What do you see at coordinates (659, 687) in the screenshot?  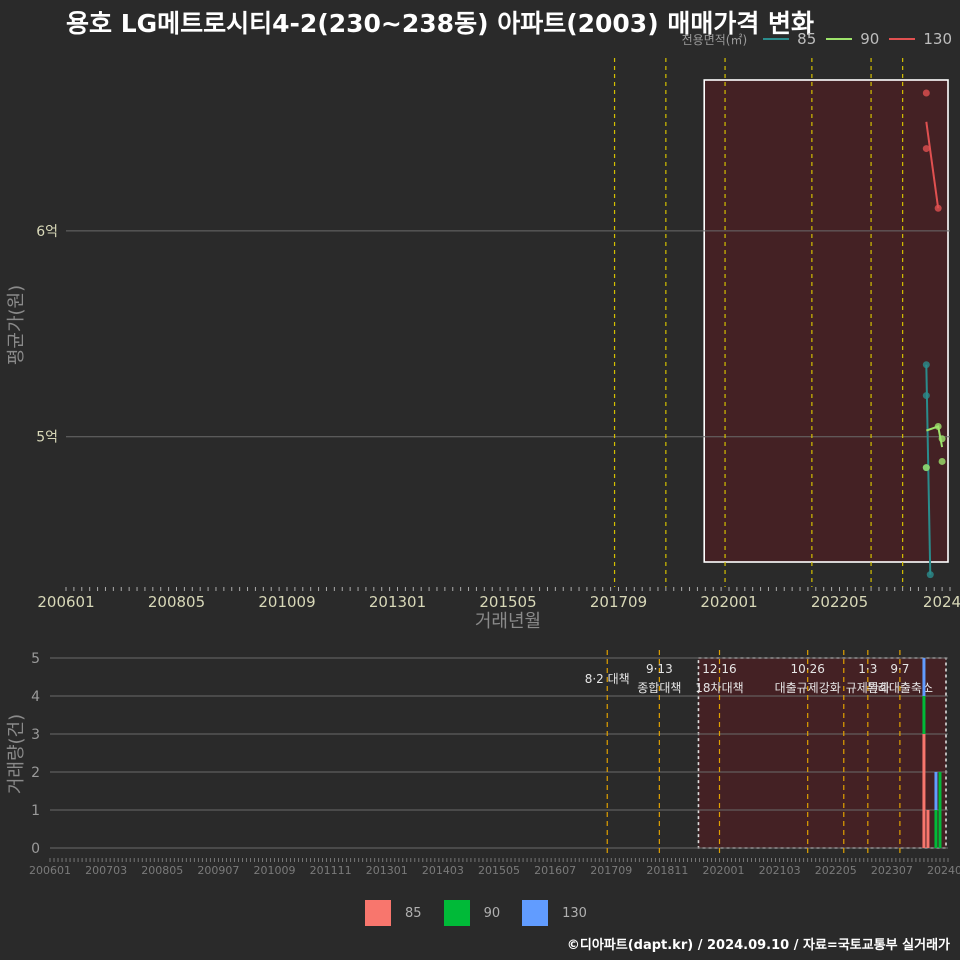 I see `policy-annotation-text: 종합대책` at bounding box center [659, 687].